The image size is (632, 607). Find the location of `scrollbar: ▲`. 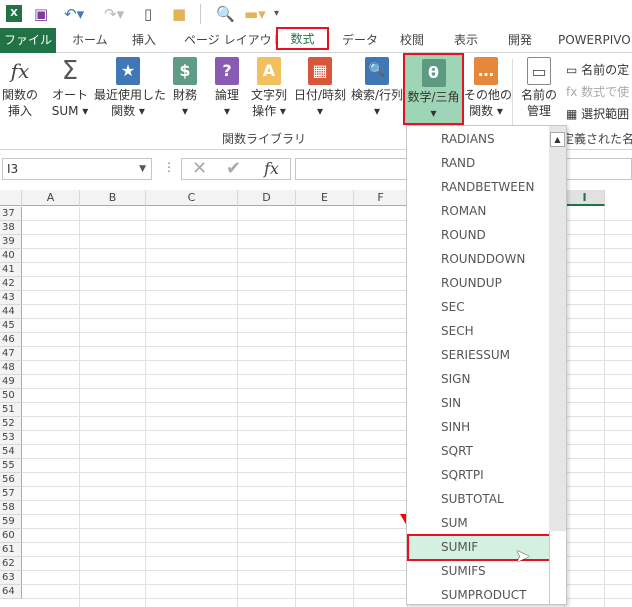

scrollbar: ▲ is located at coordinates (557, 365).